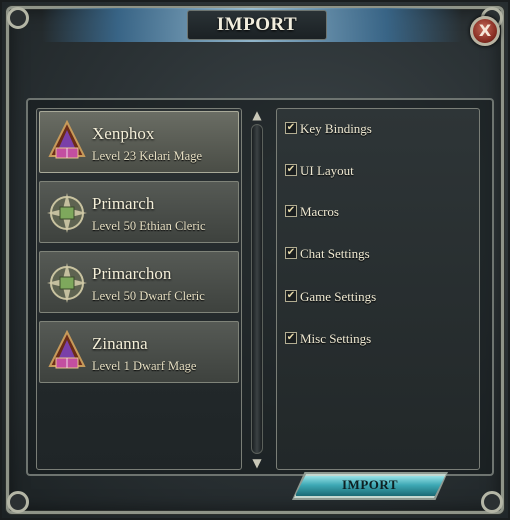 This screenshot has width=510, height=520. What do you see at coordinates (291, 170) in the screenshot?
I see `ui-layout-checkbox: ✔` at bounding box center [291, 170].